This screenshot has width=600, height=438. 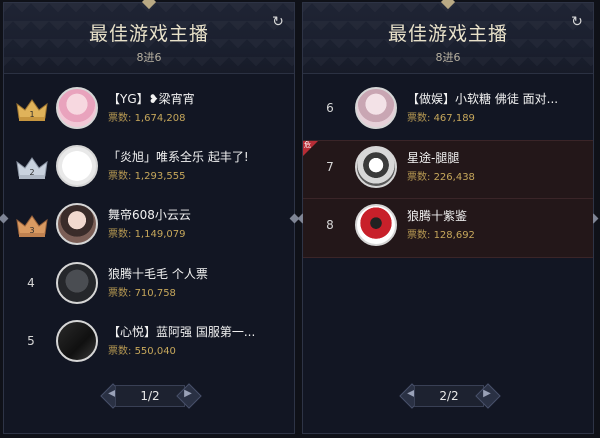 What do you see at coordinates (155, 351) in the screenshot?
I see `votes-value: 550,040` at bounding box center [155, 351].